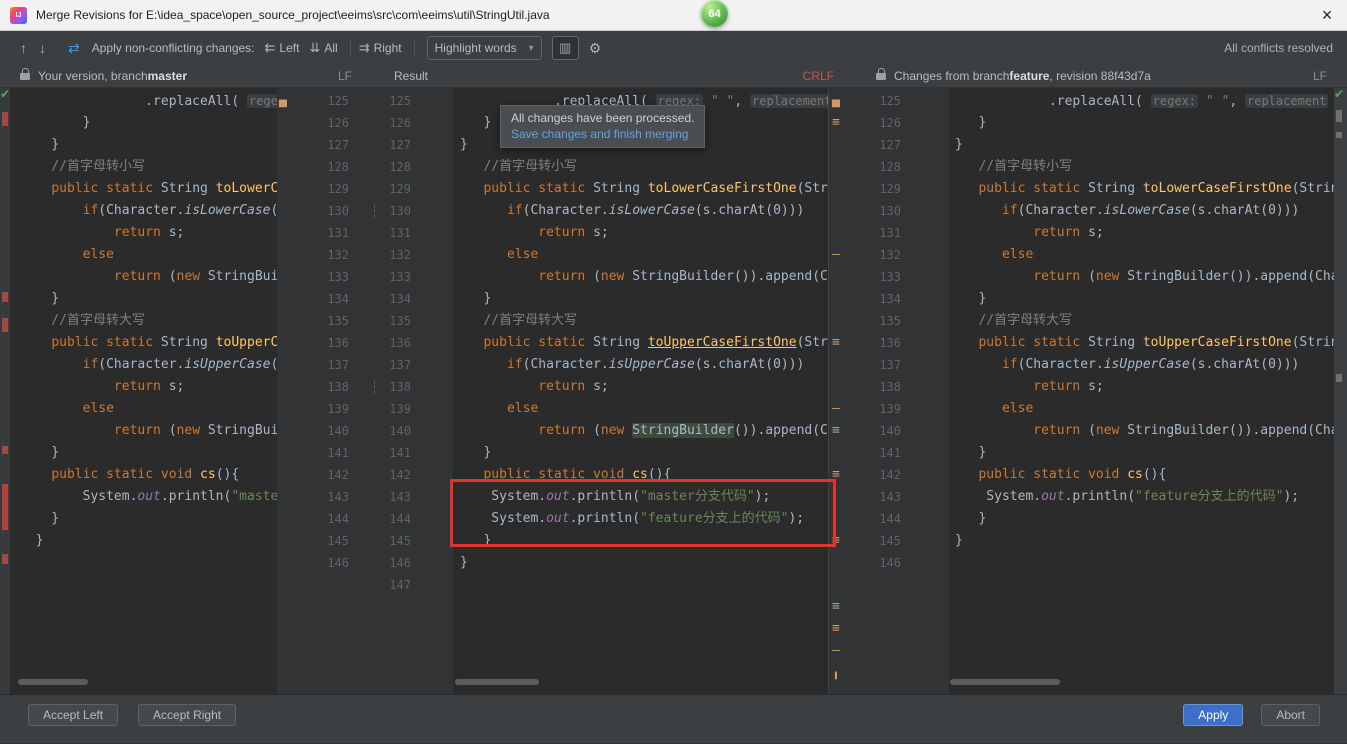 This screenshot has height=744, width=1347. I want to click on line-number-row: 136 136, so click(369, 343).